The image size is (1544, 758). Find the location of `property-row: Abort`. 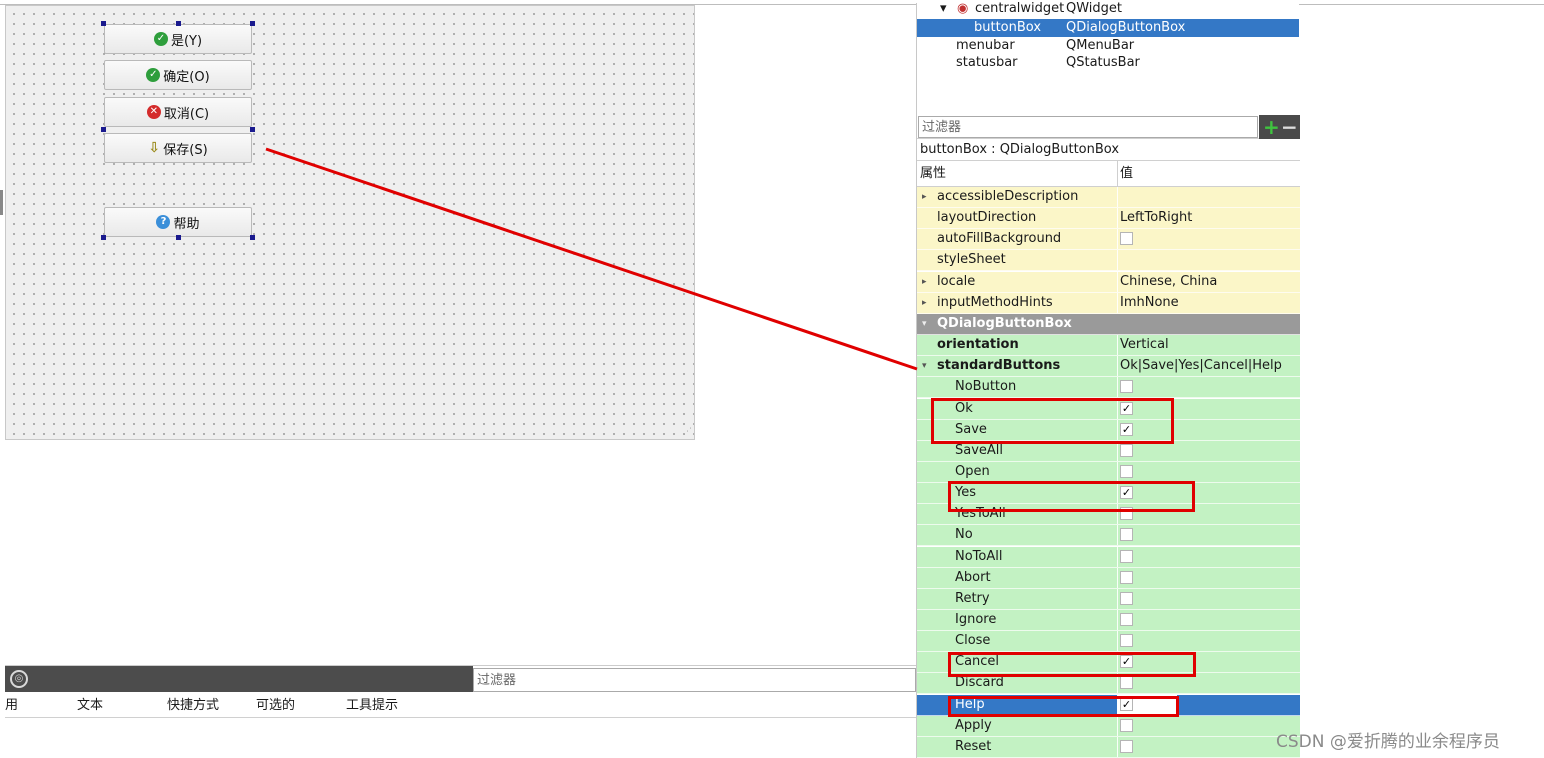

property-row: Abort is located at coordinates (1108, 578).